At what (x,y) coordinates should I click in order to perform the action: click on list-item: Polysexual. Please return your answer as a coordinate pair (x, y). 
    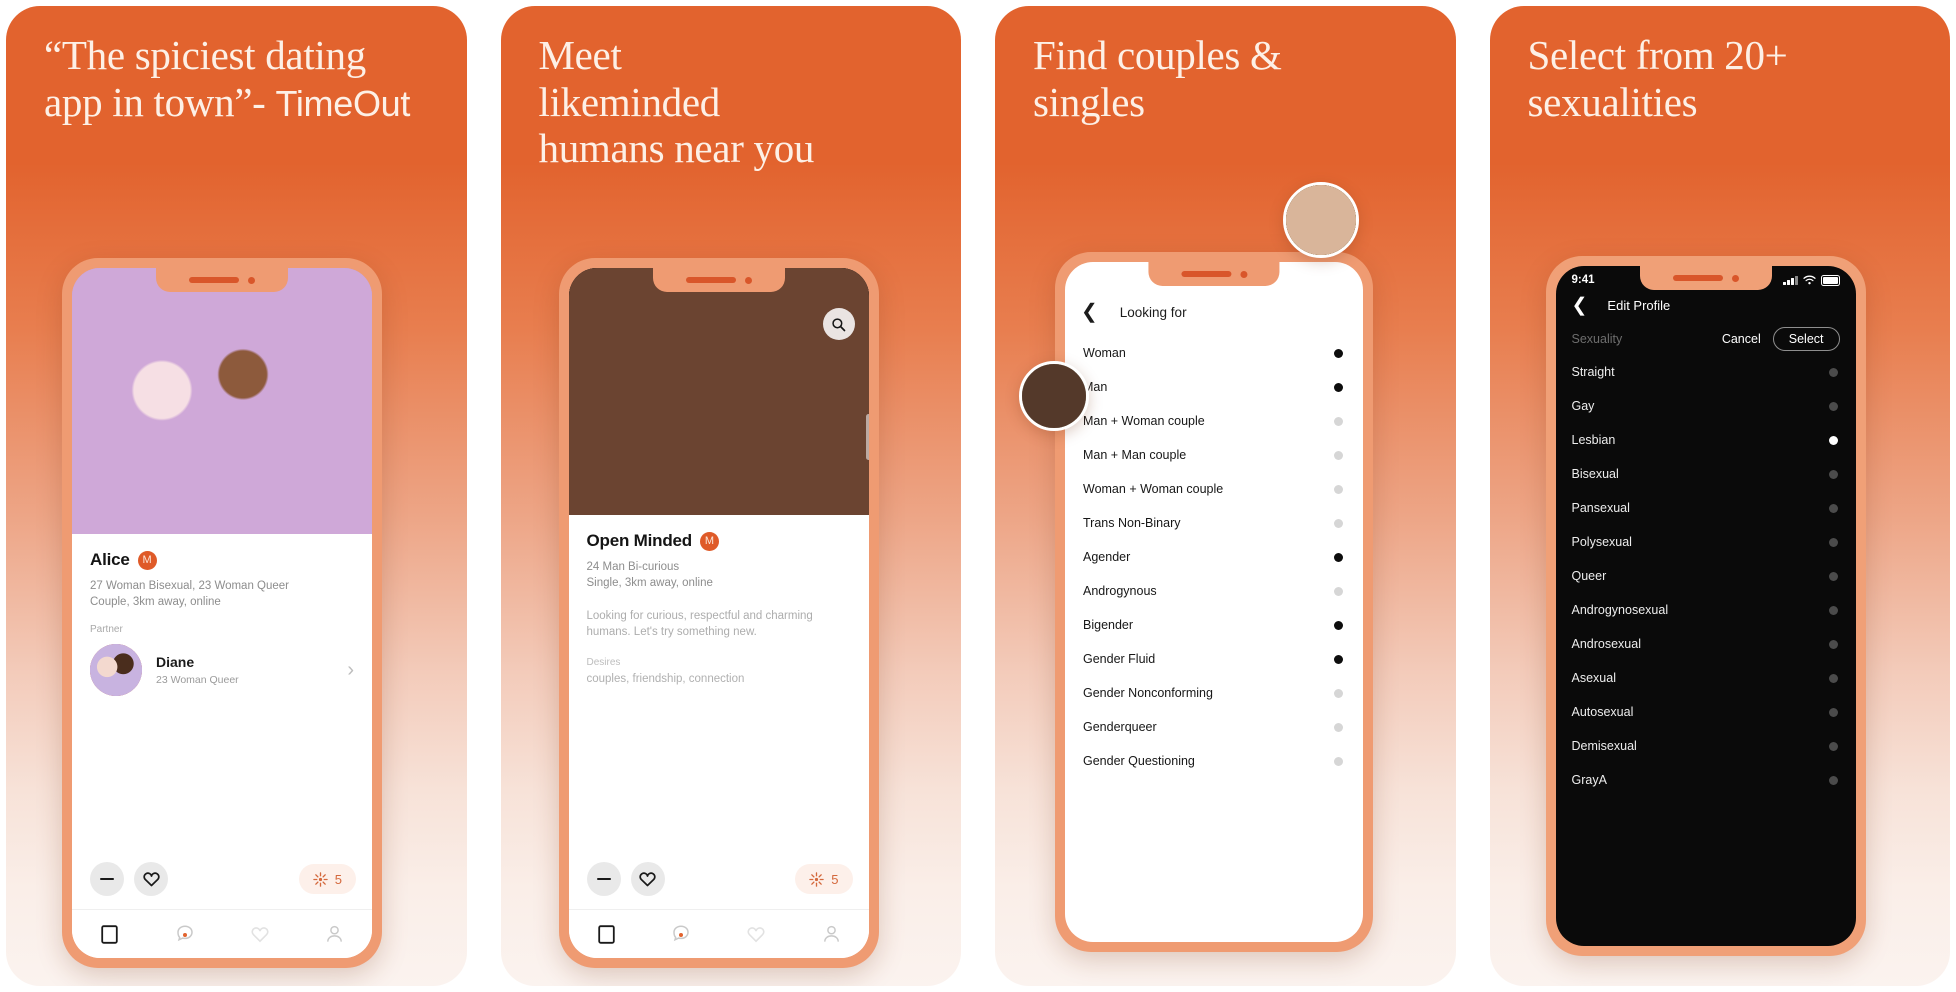
    Looking at the image, I should click on (1706, 542).